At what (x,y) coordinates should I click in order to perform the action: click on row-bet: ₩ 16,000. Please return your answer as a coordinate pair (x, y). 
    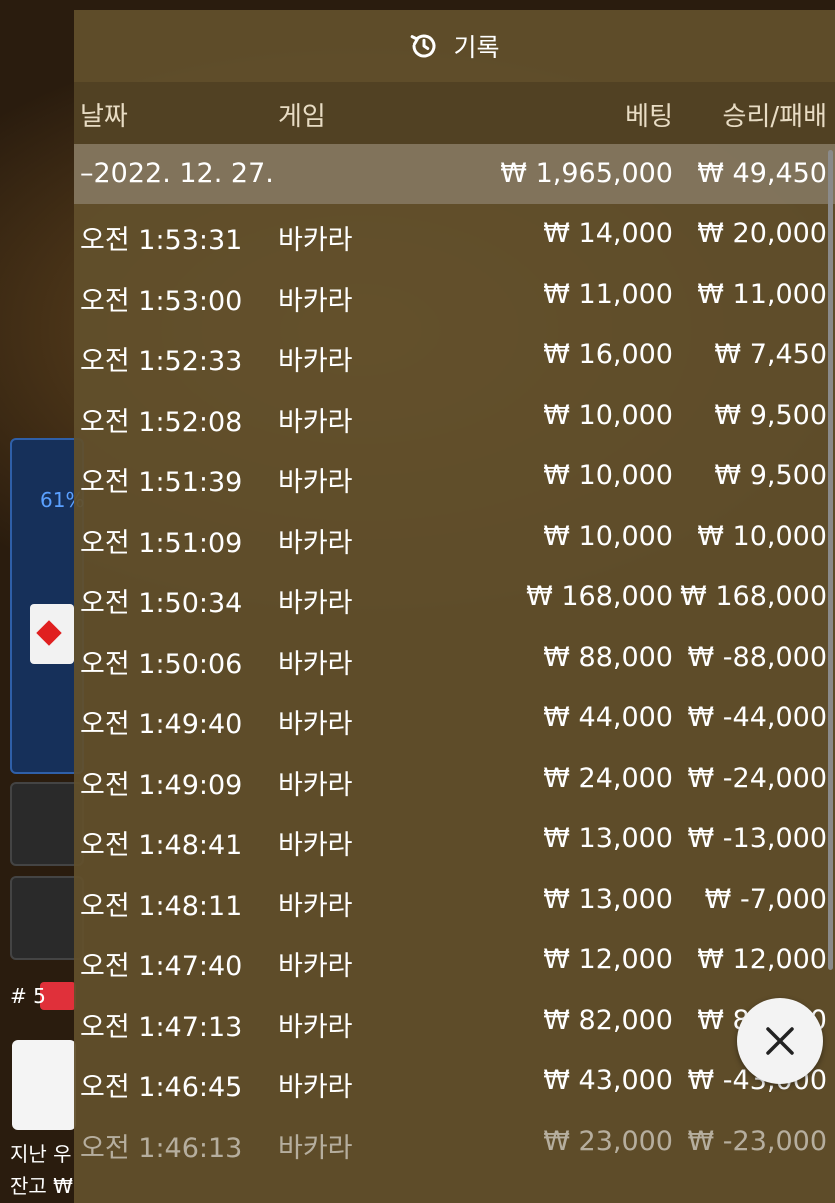
    Looking at the image, I should click on (608, 354).